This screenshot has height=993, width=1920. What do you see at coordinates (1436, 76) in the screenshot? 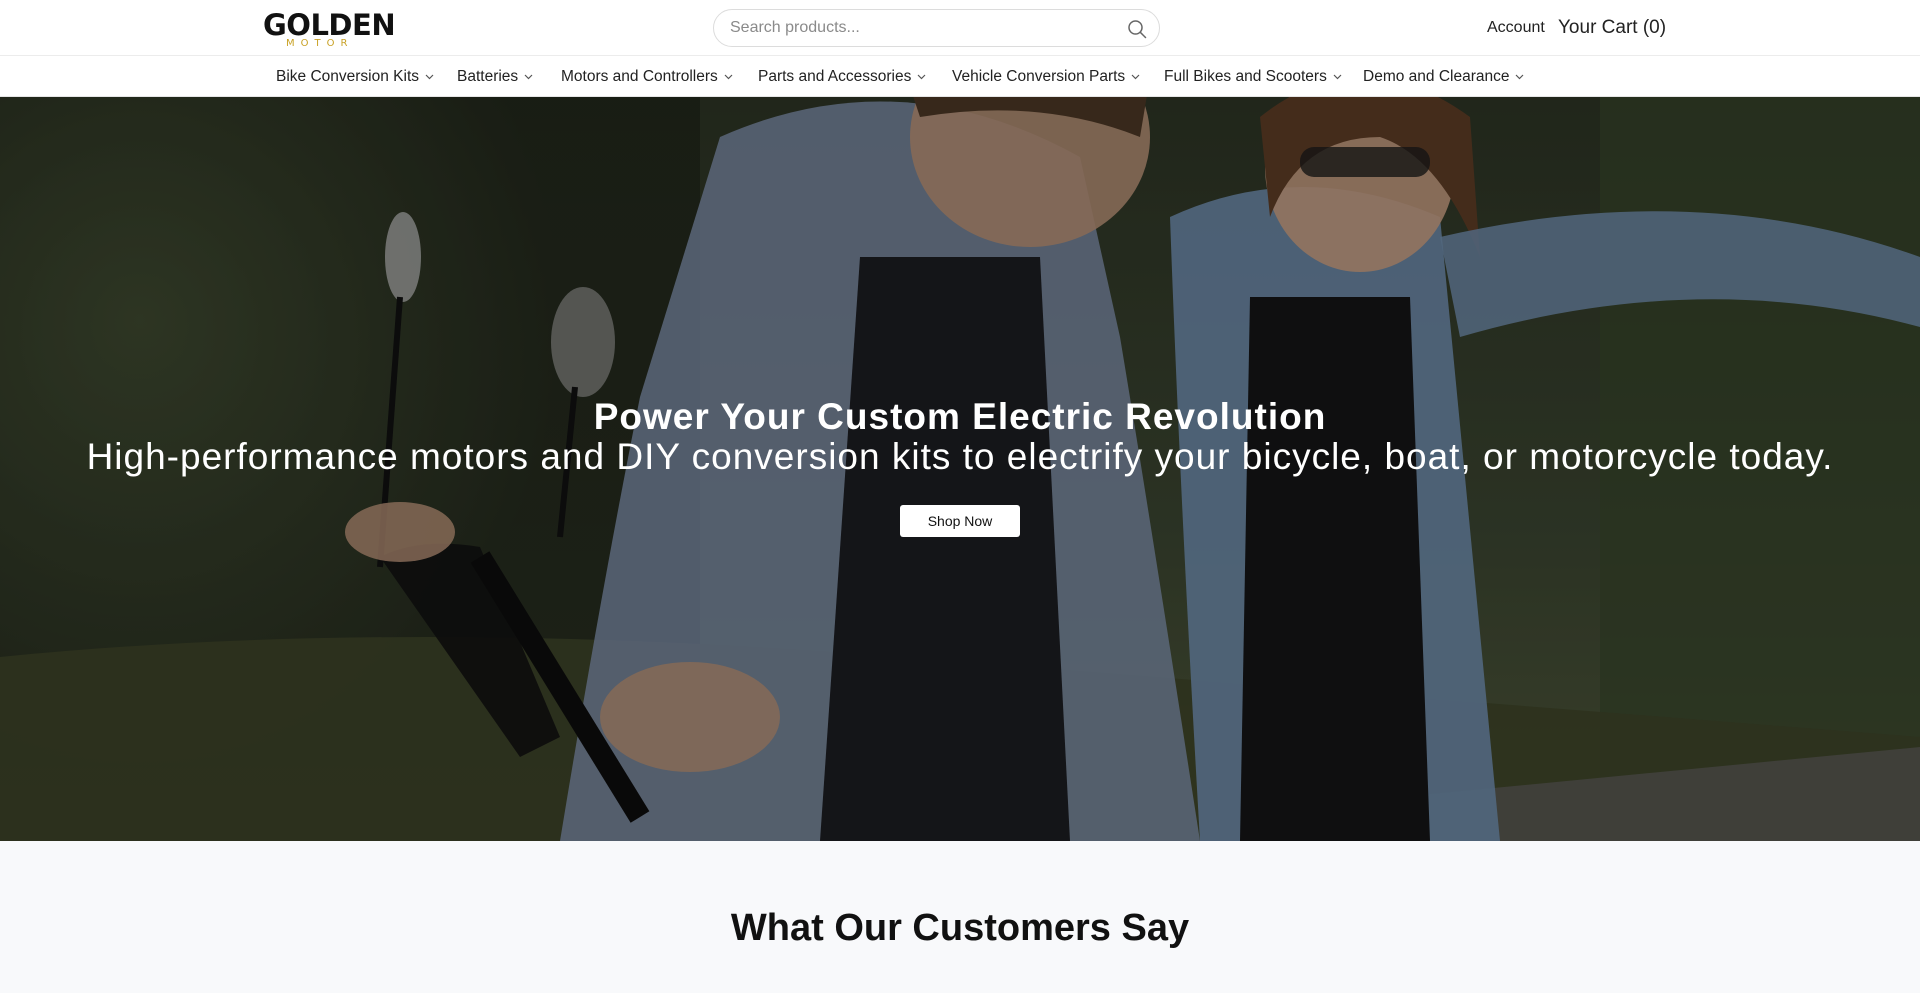
I see `nav-item-label: Demo and Clearance` at bounding box center [1436, 76].